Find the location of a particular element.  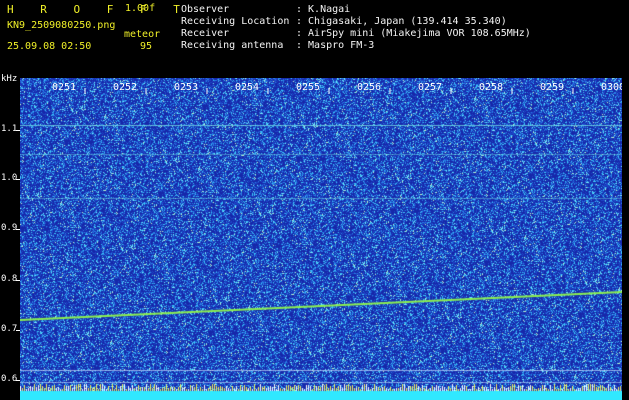

y-axis-unit: kHz is located at coordinates (9, 79).